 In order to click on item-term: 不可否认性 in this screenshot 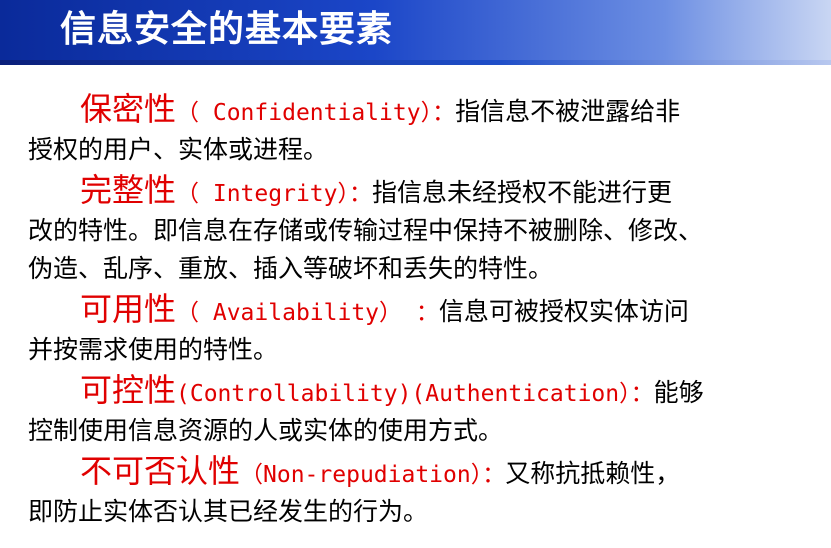, I will do `click(160, 471)`.